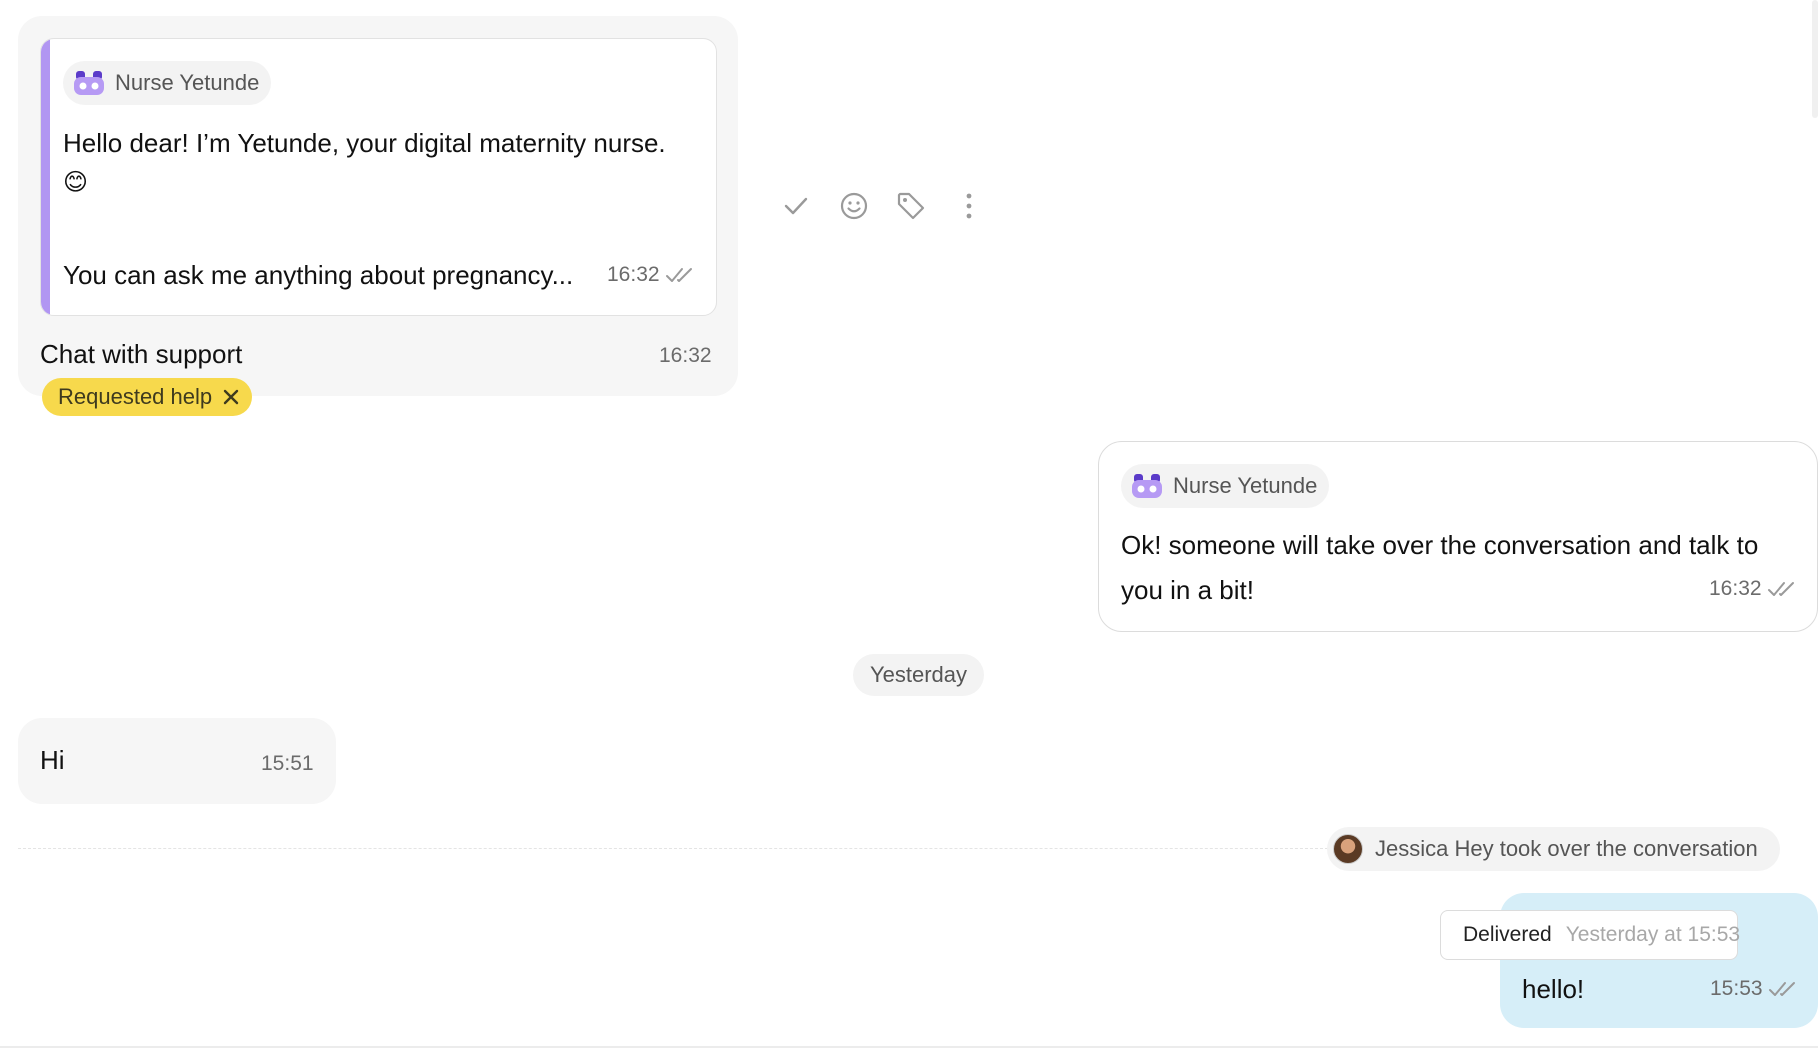 This screenshot has width=1818, height=1052. I want to click on takeover-text: Jessica Hey took over the conversation, so click(1566, 848).